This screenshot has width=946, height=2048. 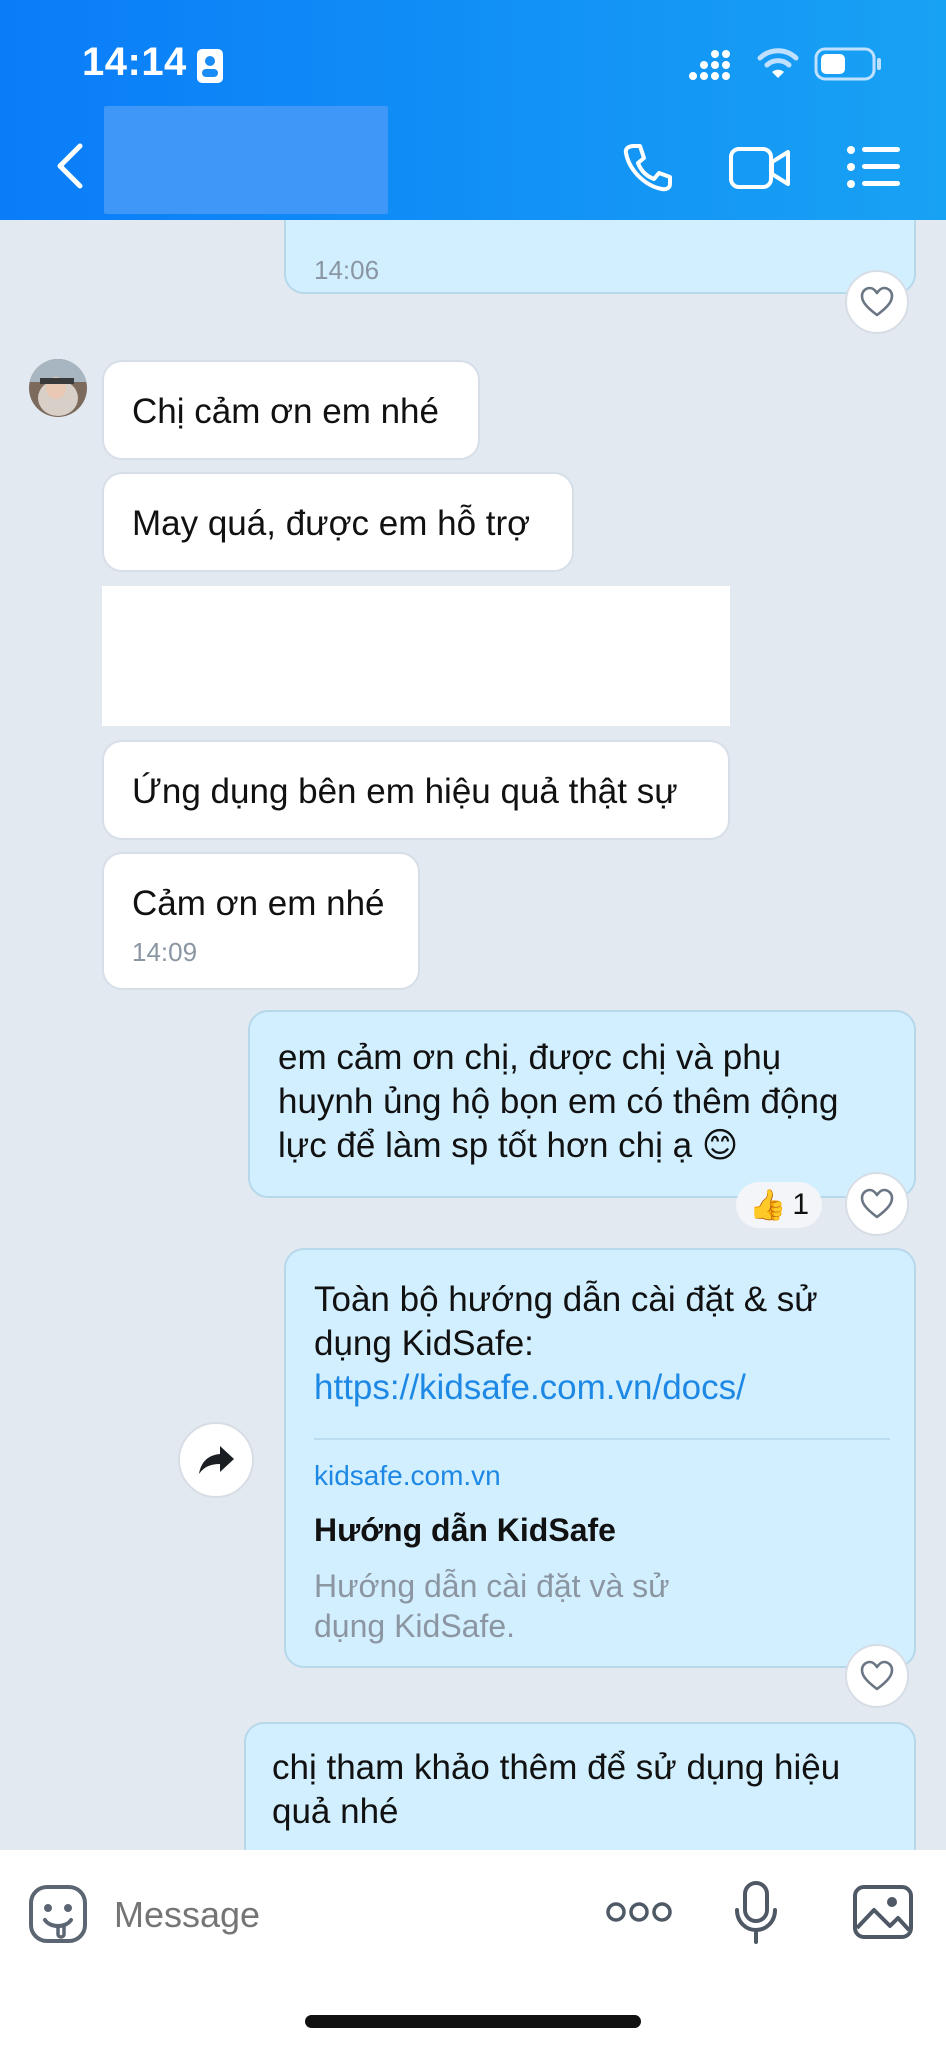 What do you see at coordinates (874, 167) in the screenshot?
I see `menu-list-icon` at bounding box center [874, 167].